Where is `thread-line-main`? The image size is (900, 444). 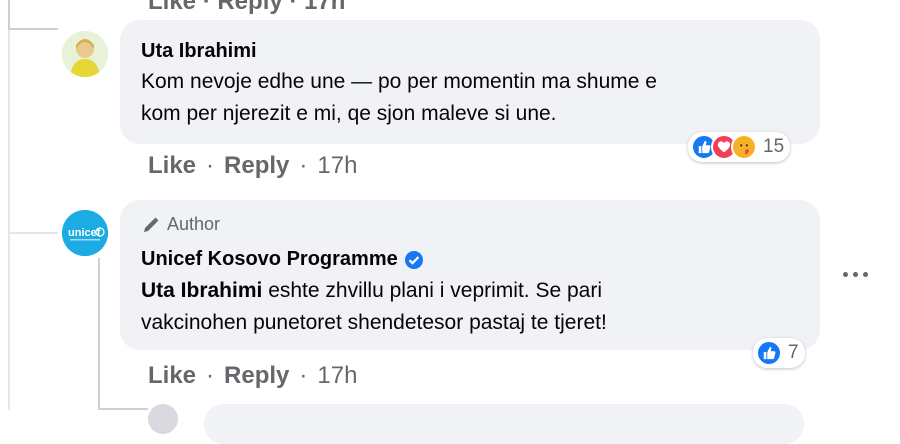
thread-line-main is located at coordinates (9, 220).